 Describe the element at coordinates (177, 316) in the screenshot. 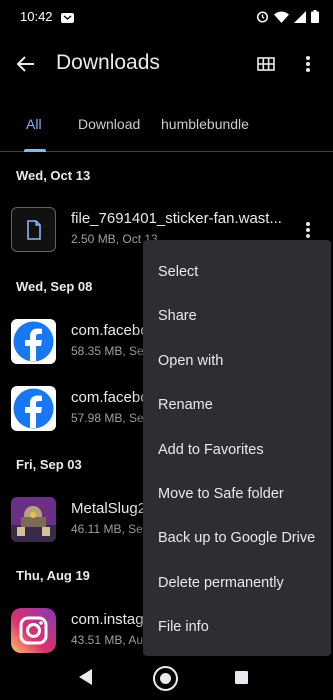

I see `menu-item-share: Share` at that location.